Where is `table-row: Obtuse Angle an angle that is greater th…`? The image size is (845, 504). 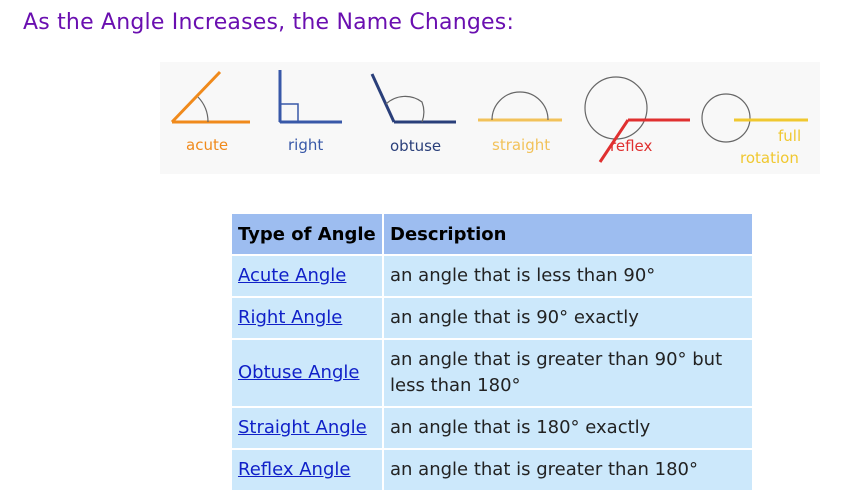
table-row: Obtuse Angle an angle that is greater th… is located at coordinates (492, 373).